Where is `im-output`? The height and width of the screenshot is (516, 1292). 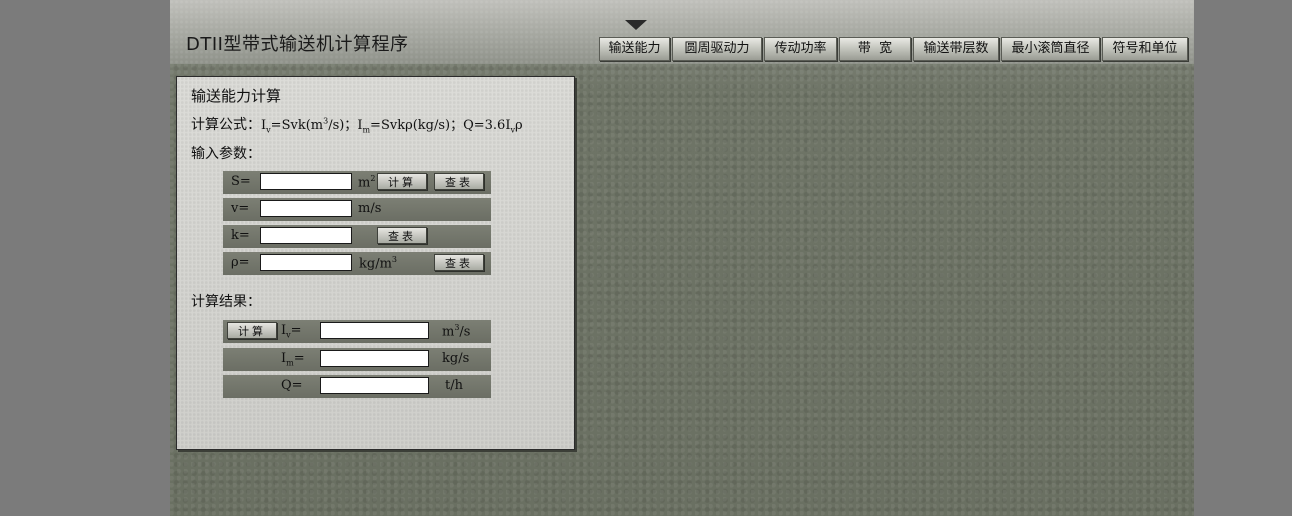
im-output is located at coordinates (374, 358).